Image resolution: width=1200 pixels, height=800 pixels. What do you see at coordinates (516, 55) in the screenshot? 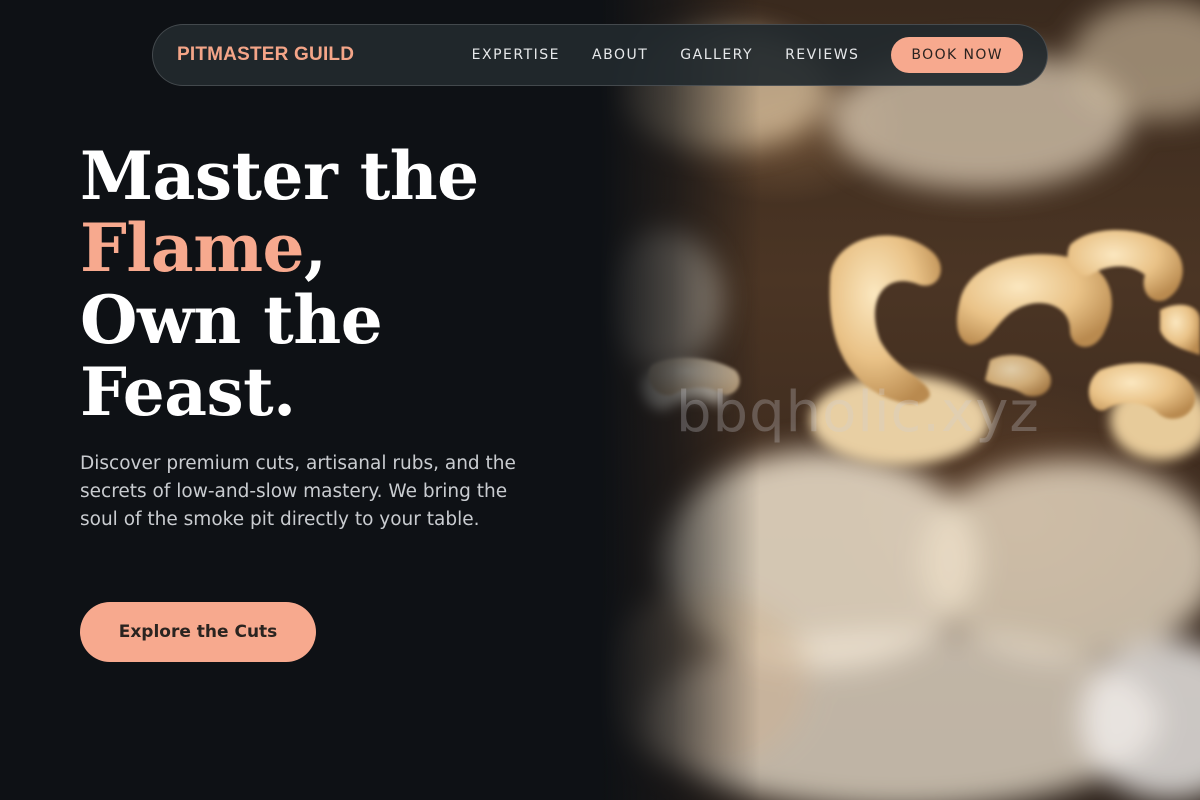
I see `nav-link-expertise: EXPERTISE` at bounding box center [516, 55].